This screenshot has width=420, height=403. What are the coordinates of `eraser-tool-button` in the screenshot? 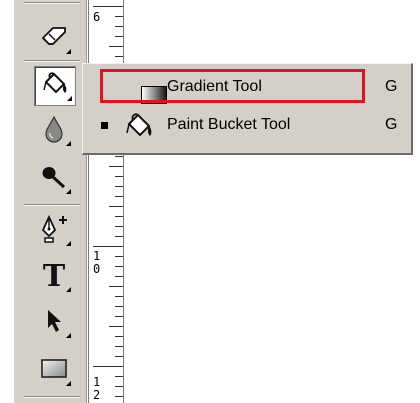 It's located at (54, 39).